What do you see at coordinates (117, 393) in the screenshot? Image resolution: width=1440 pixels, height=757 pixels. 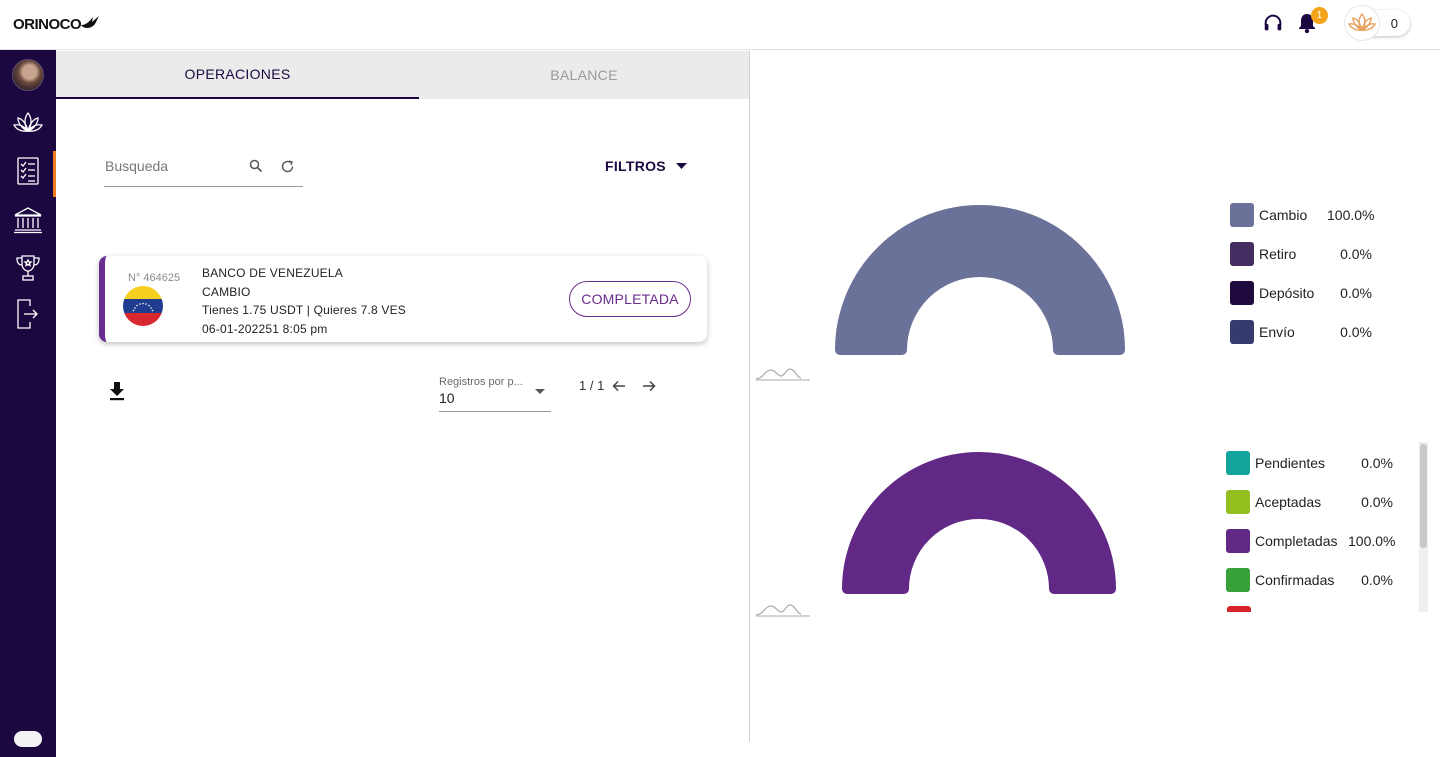 I see `download-icon` at bounding box center [117, 393].